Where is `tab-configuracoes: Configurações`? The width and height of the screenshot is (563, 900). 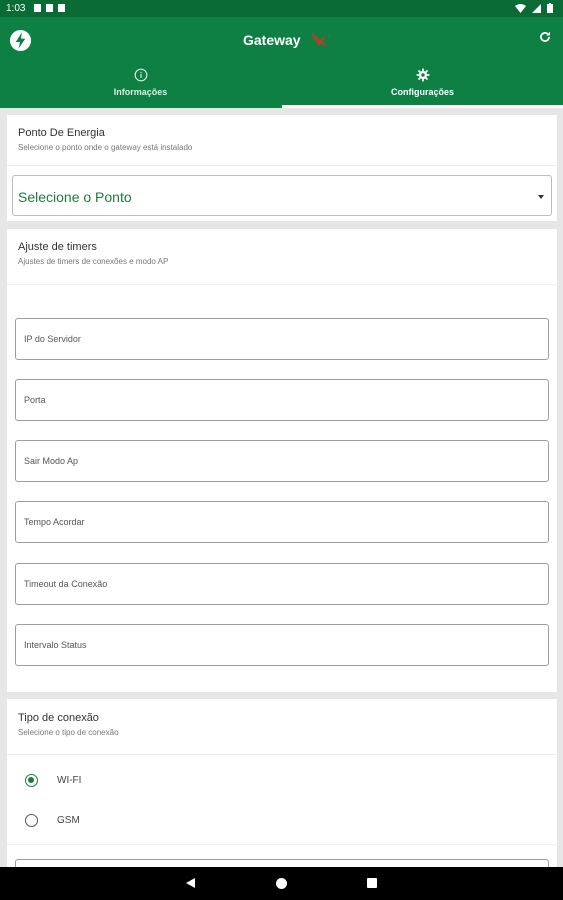
tab-configuracoes: Configurações is located at coordinates (422, 88).